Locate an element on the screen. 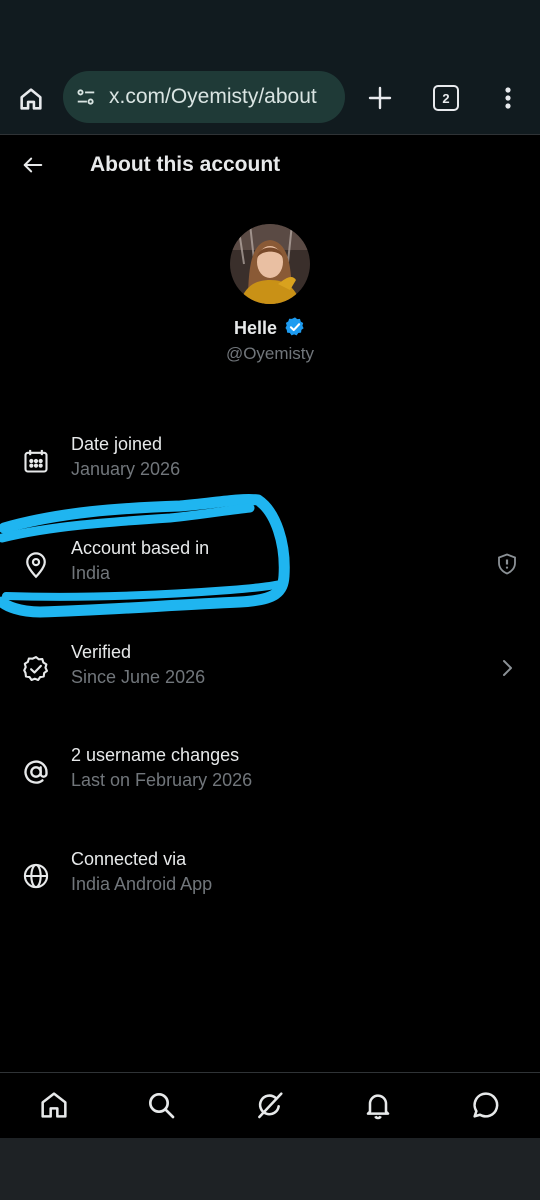  browser-home-button is located at coordinates (31, 99).